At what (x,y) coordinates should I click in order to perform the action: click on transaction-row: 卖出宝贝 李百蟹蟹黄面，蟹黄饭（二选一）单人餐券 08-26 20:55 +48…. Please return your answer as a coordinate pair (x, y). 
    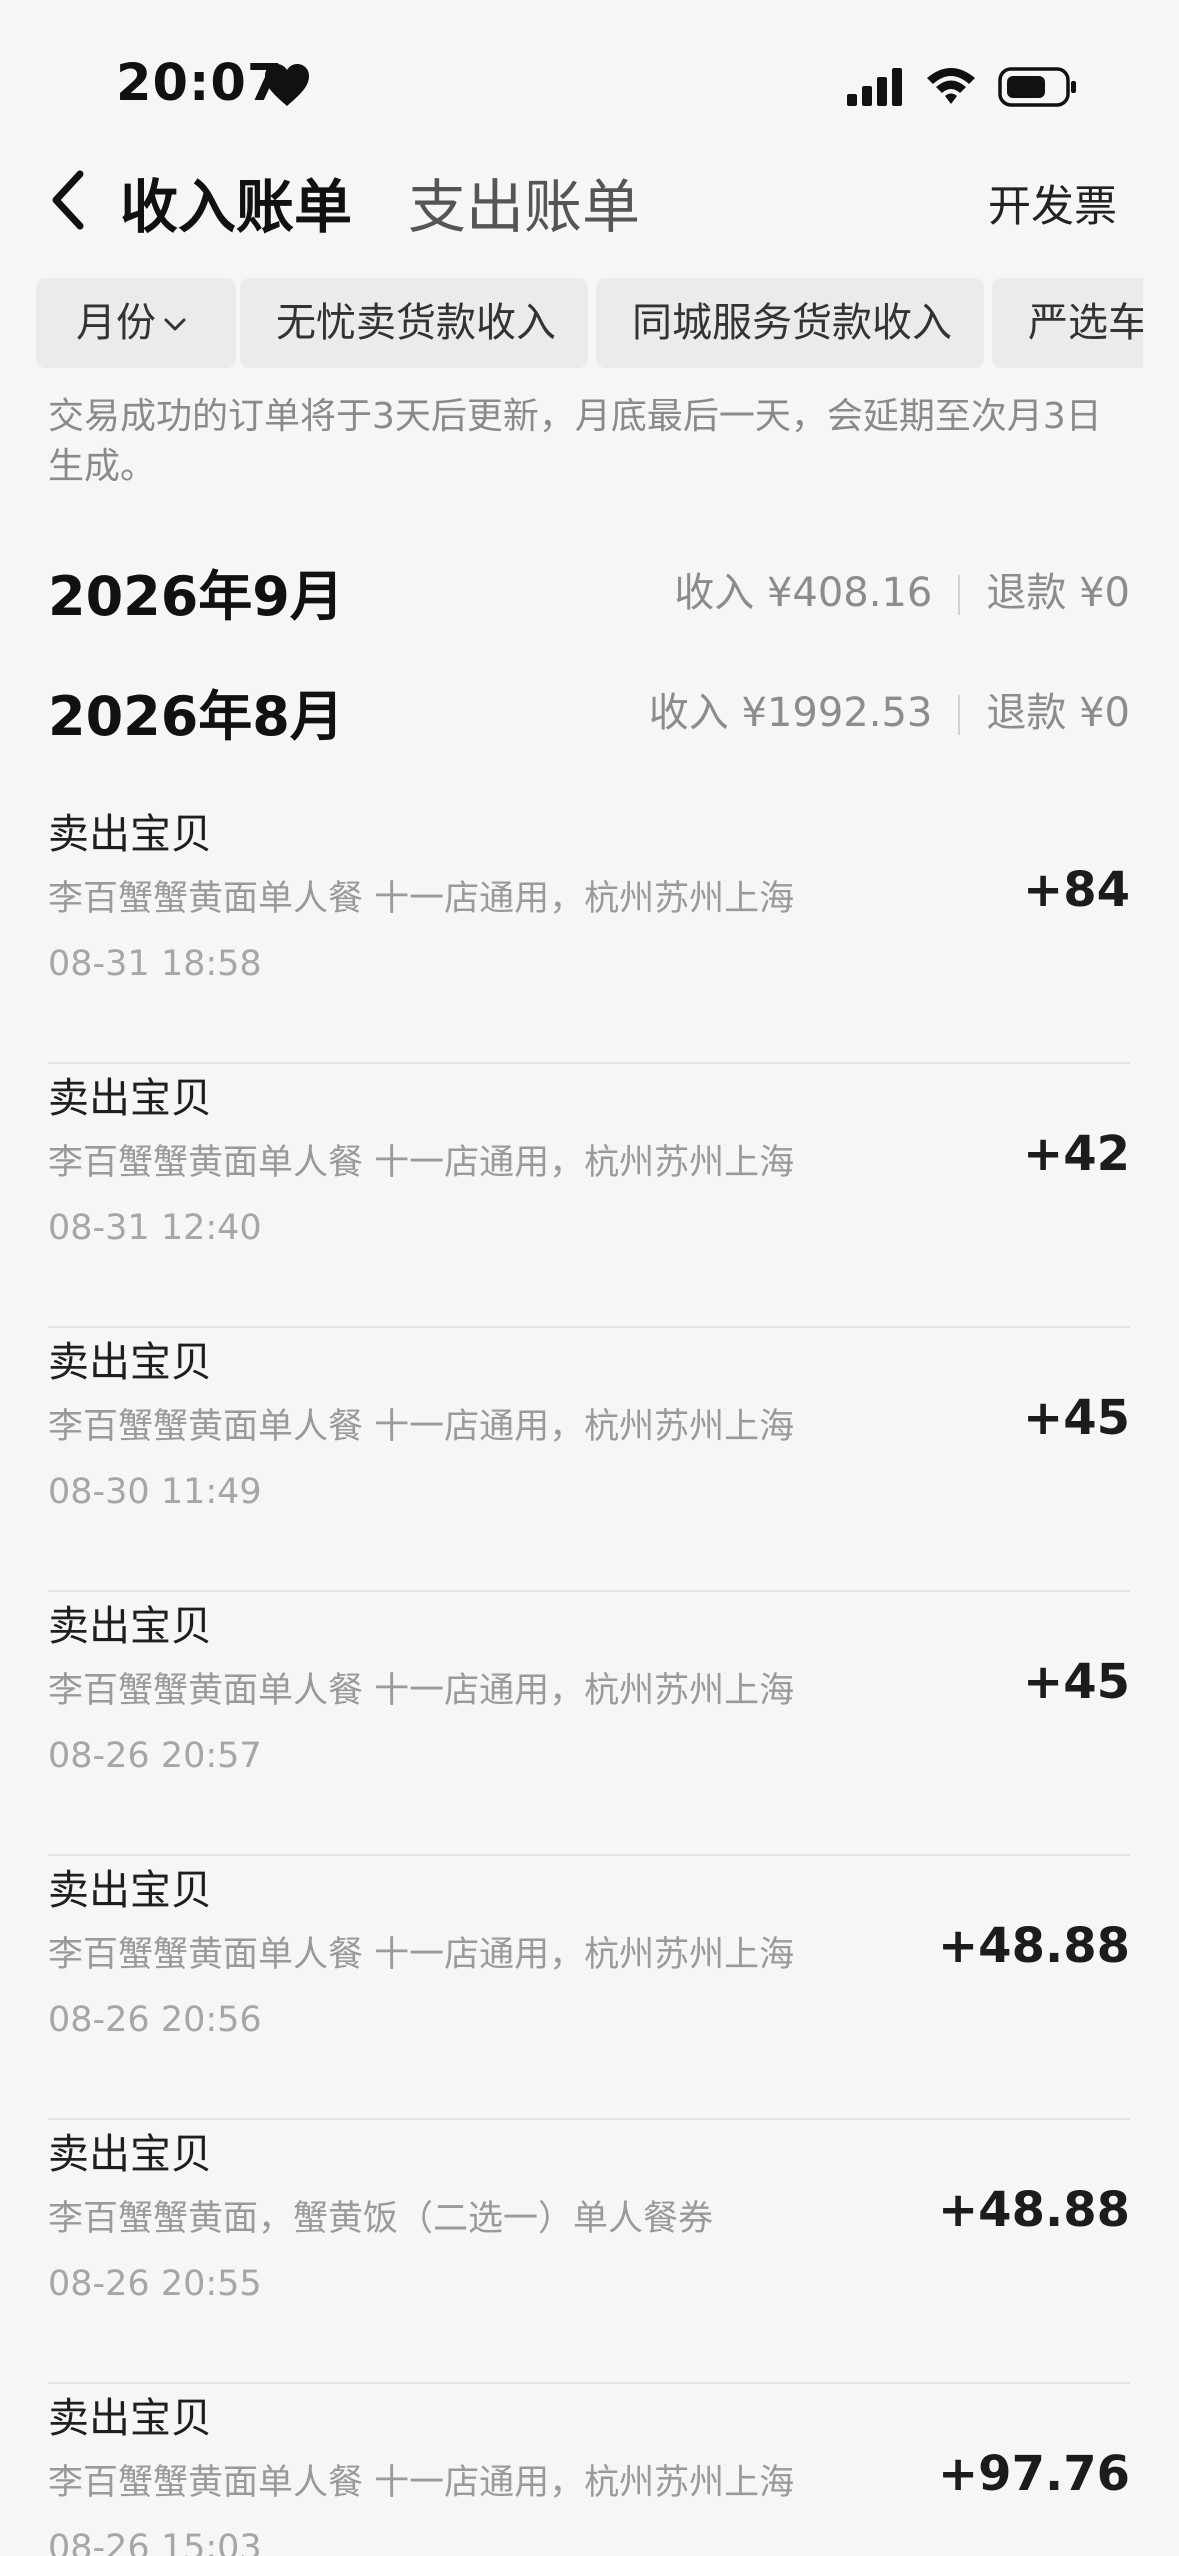
    Looking at the image, I should click on (589, 2252).